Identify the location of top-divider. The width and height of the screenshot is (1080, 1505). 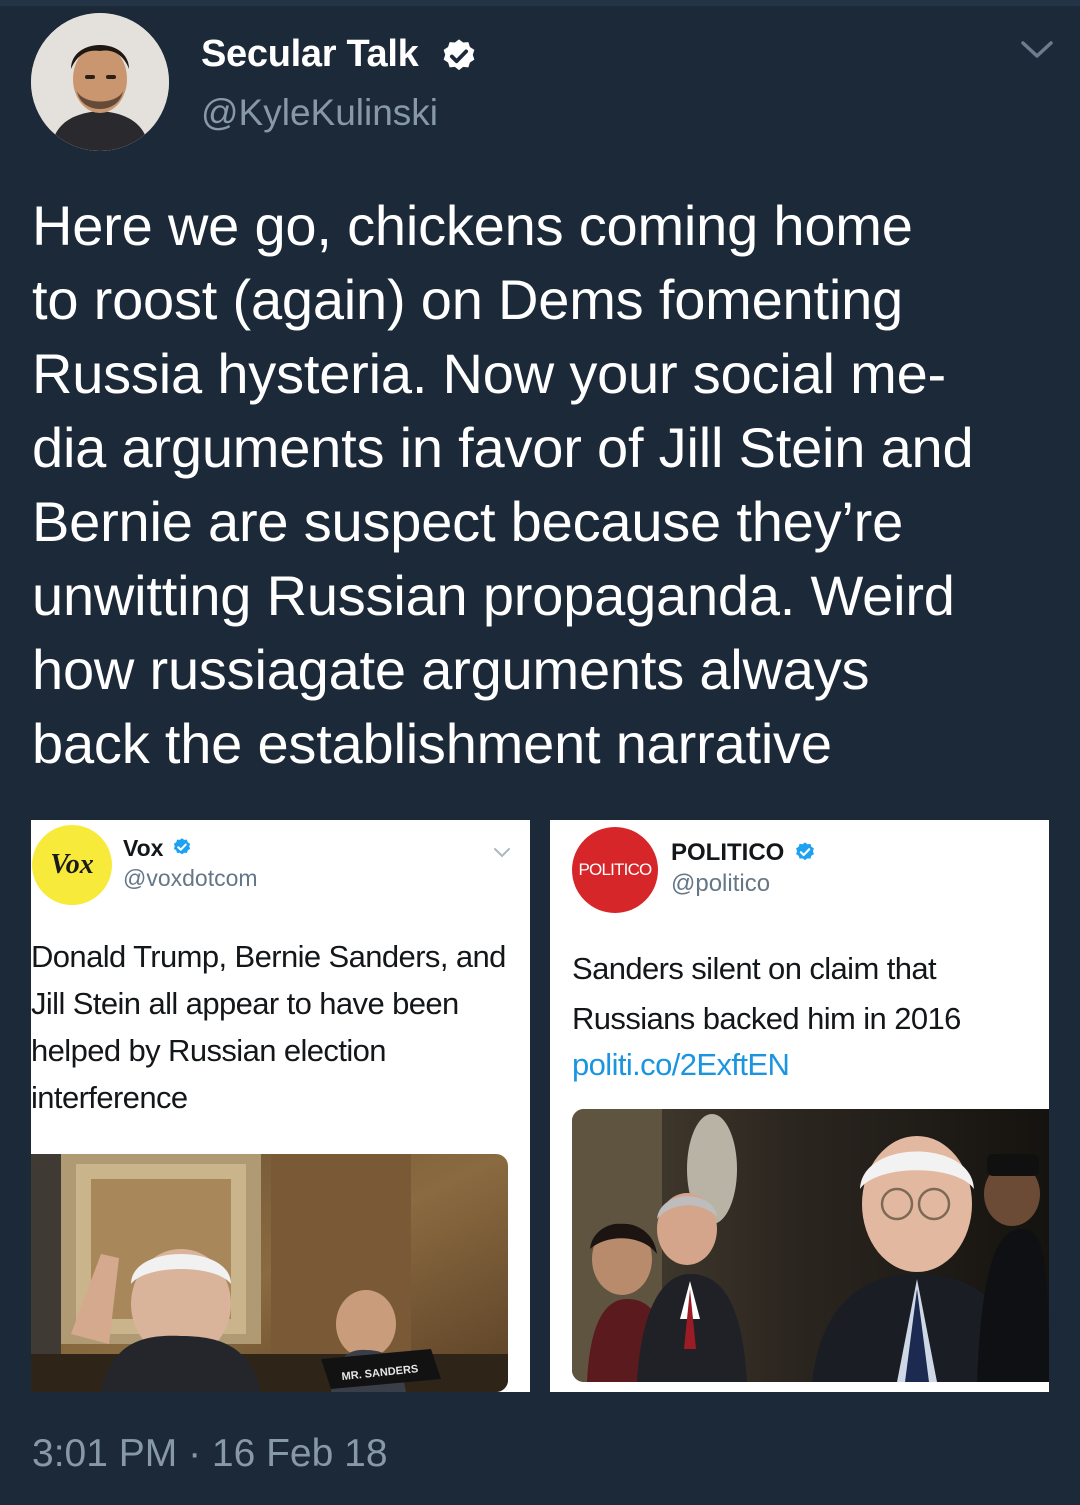
(540, 3).